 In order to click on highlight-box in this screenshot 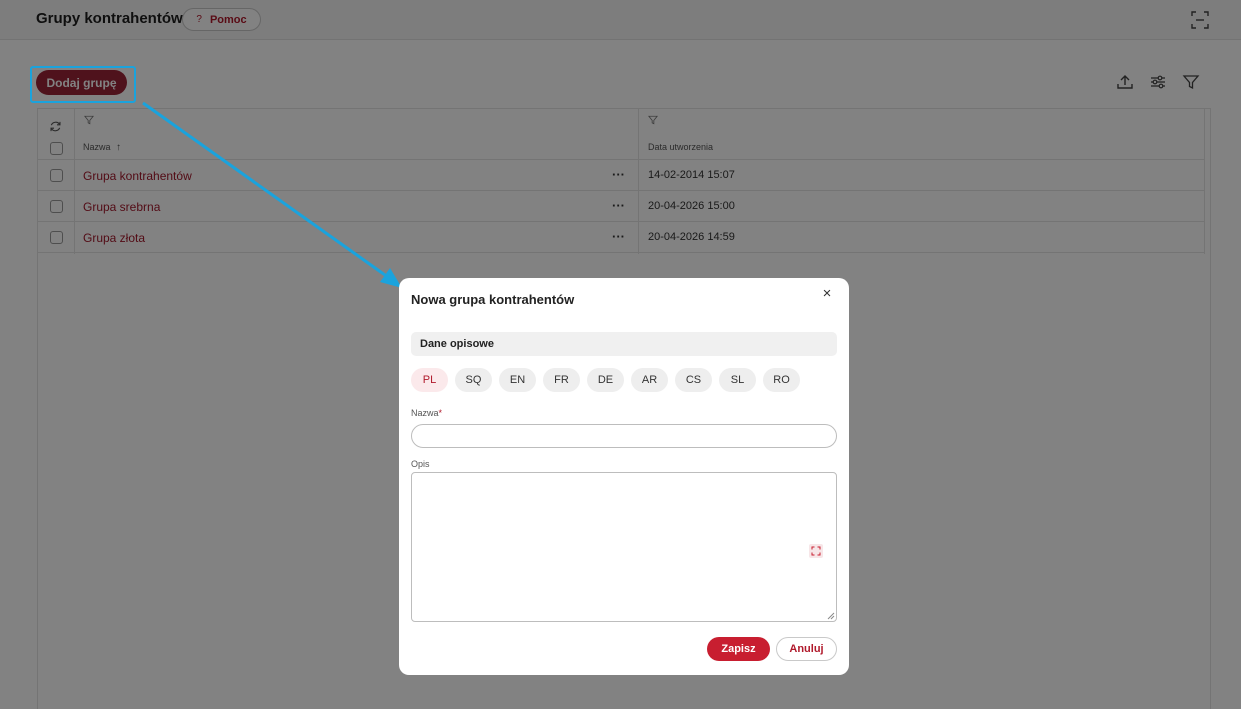, I will do `click(83, 84)`.